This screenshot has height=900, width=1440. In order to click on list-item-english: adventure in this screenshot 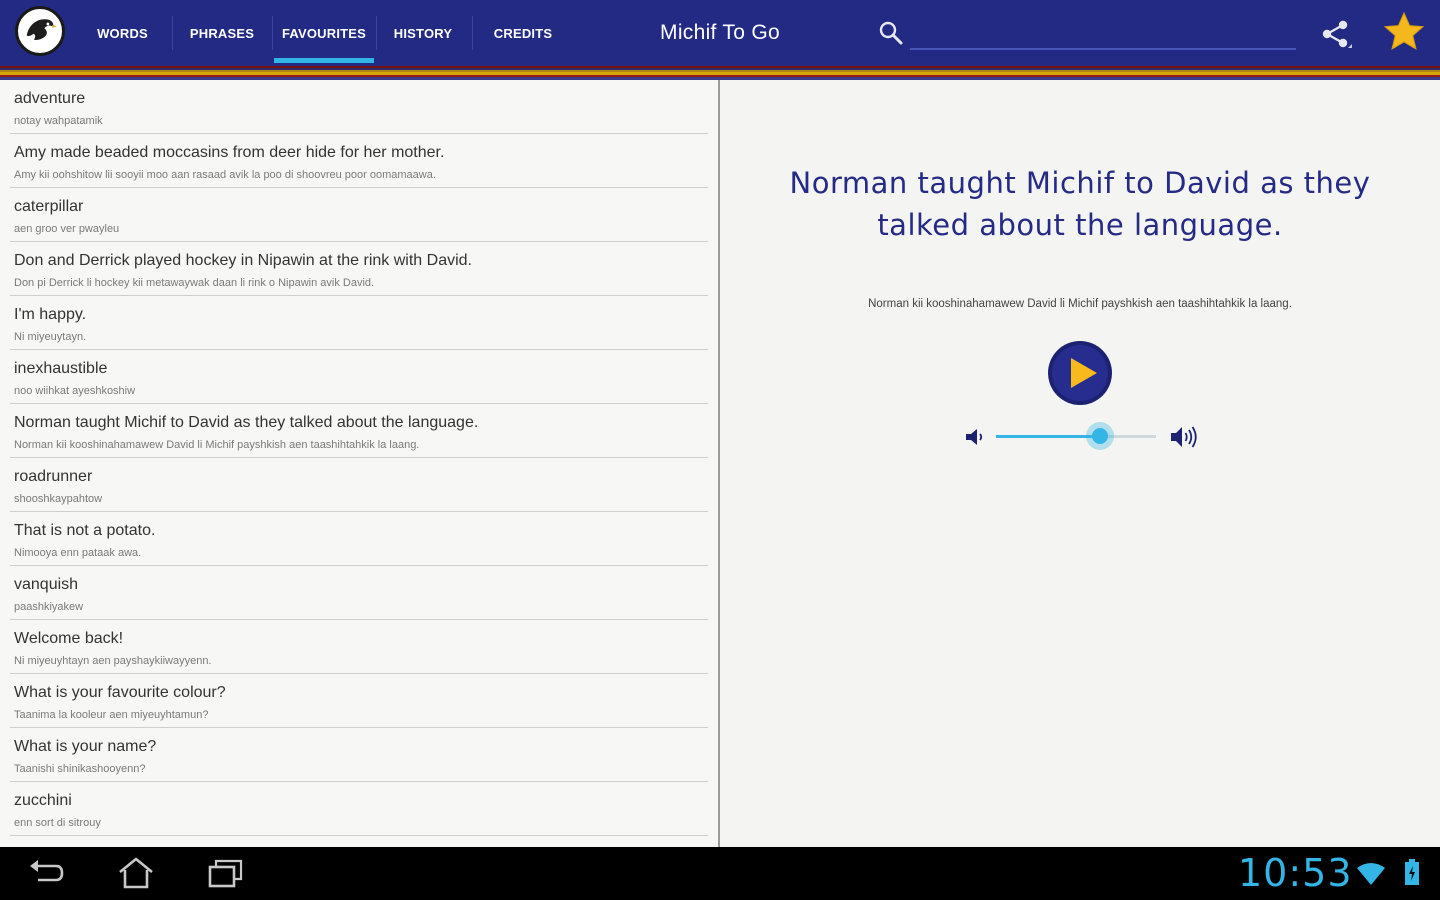, I will do `click(50, 98)`.